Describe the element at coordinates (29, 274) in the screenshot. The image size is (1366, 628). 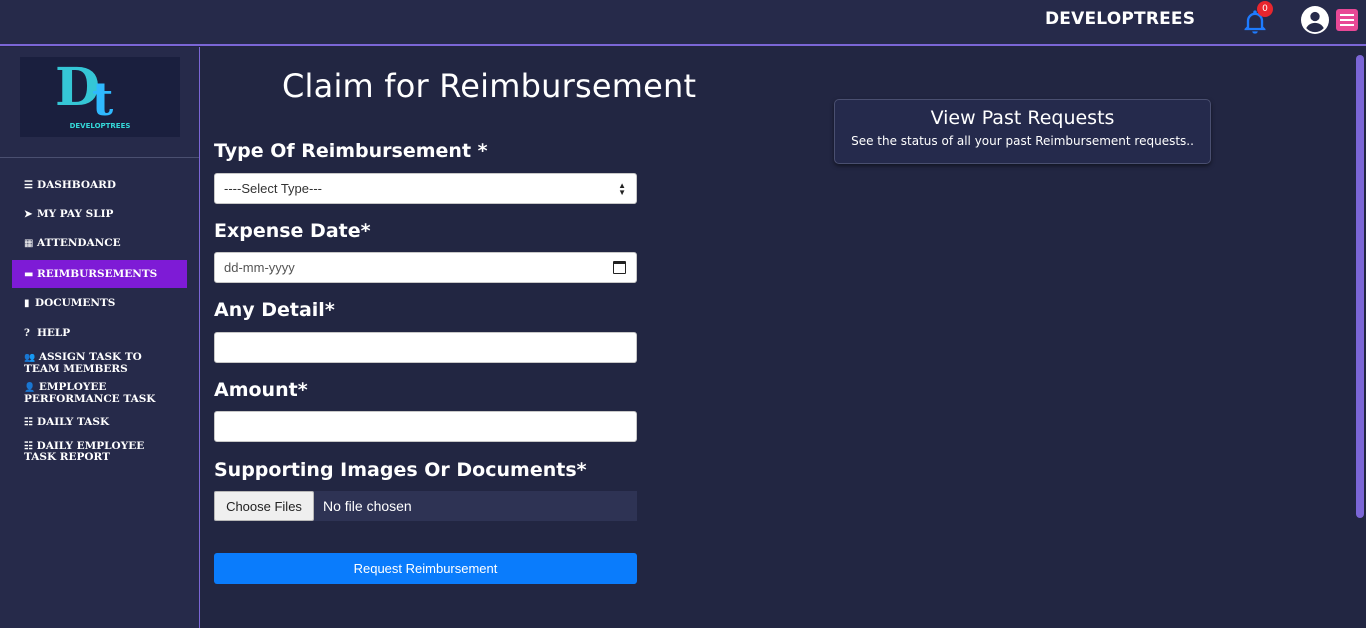
I see `credit-card-icon: ▬` at that location.